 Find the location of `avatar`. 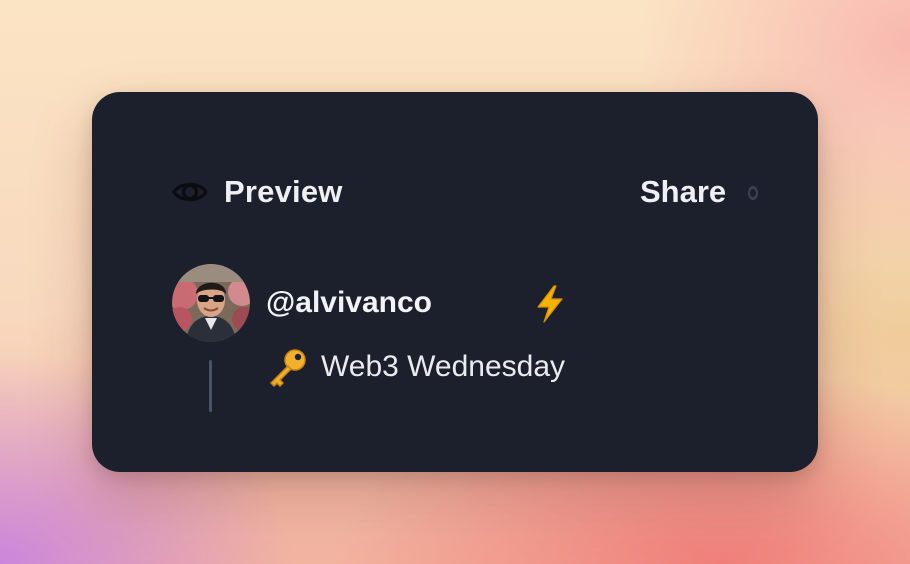

avatar is located at coordinates (211, 303).